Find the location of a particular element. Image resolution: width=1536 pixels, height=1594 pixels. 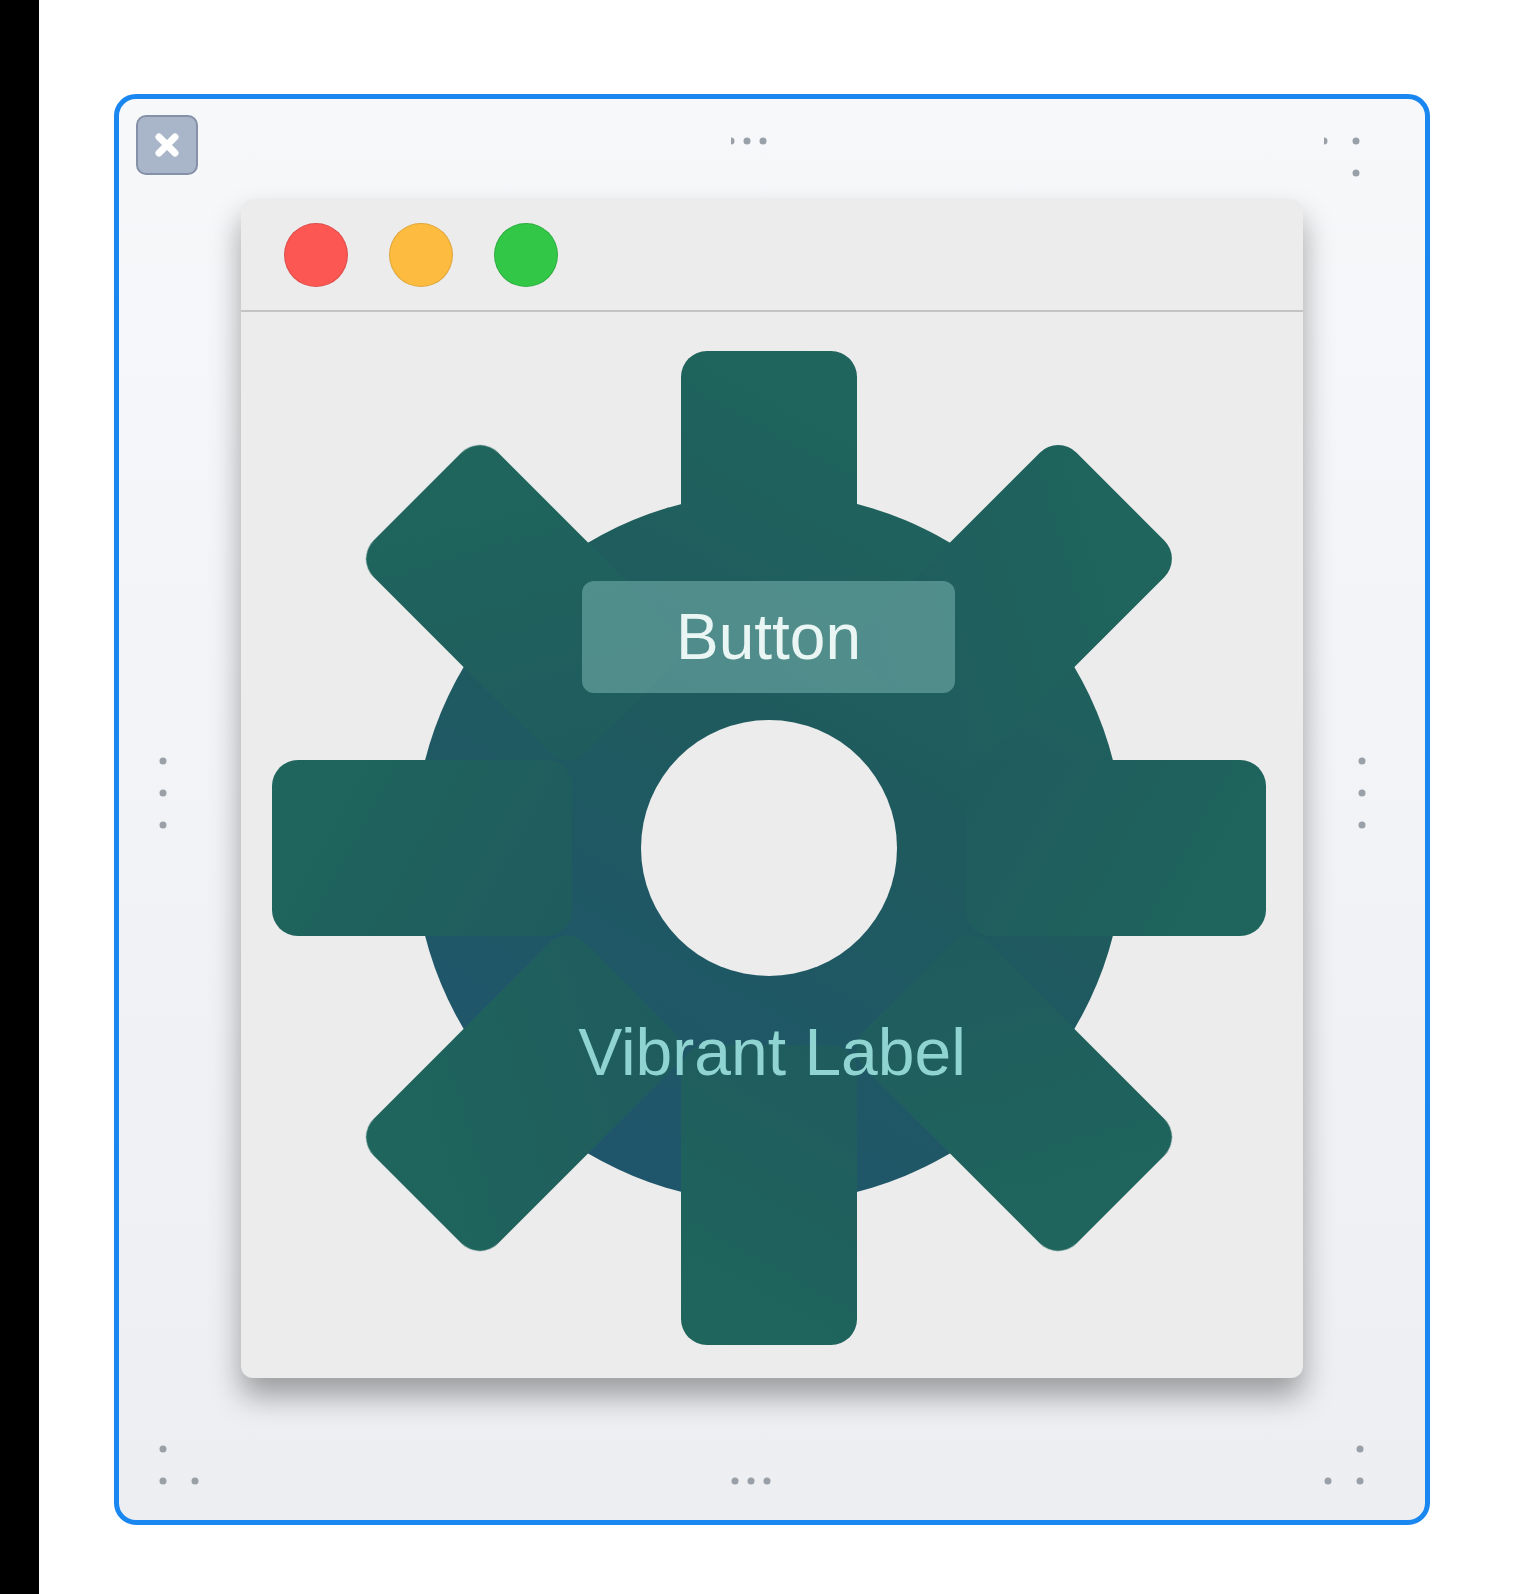

close-button is located at coordinates (167, 145).